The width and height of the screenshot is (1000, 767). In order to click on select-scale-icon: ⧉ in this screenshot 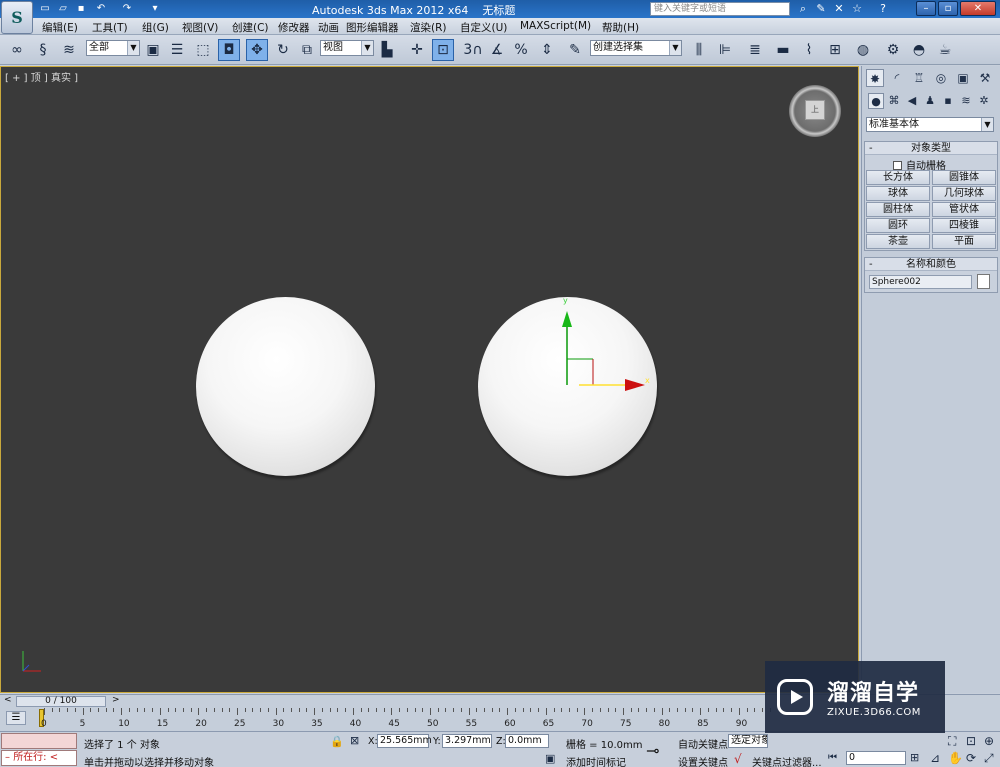, I will do `click(307, 50)`.